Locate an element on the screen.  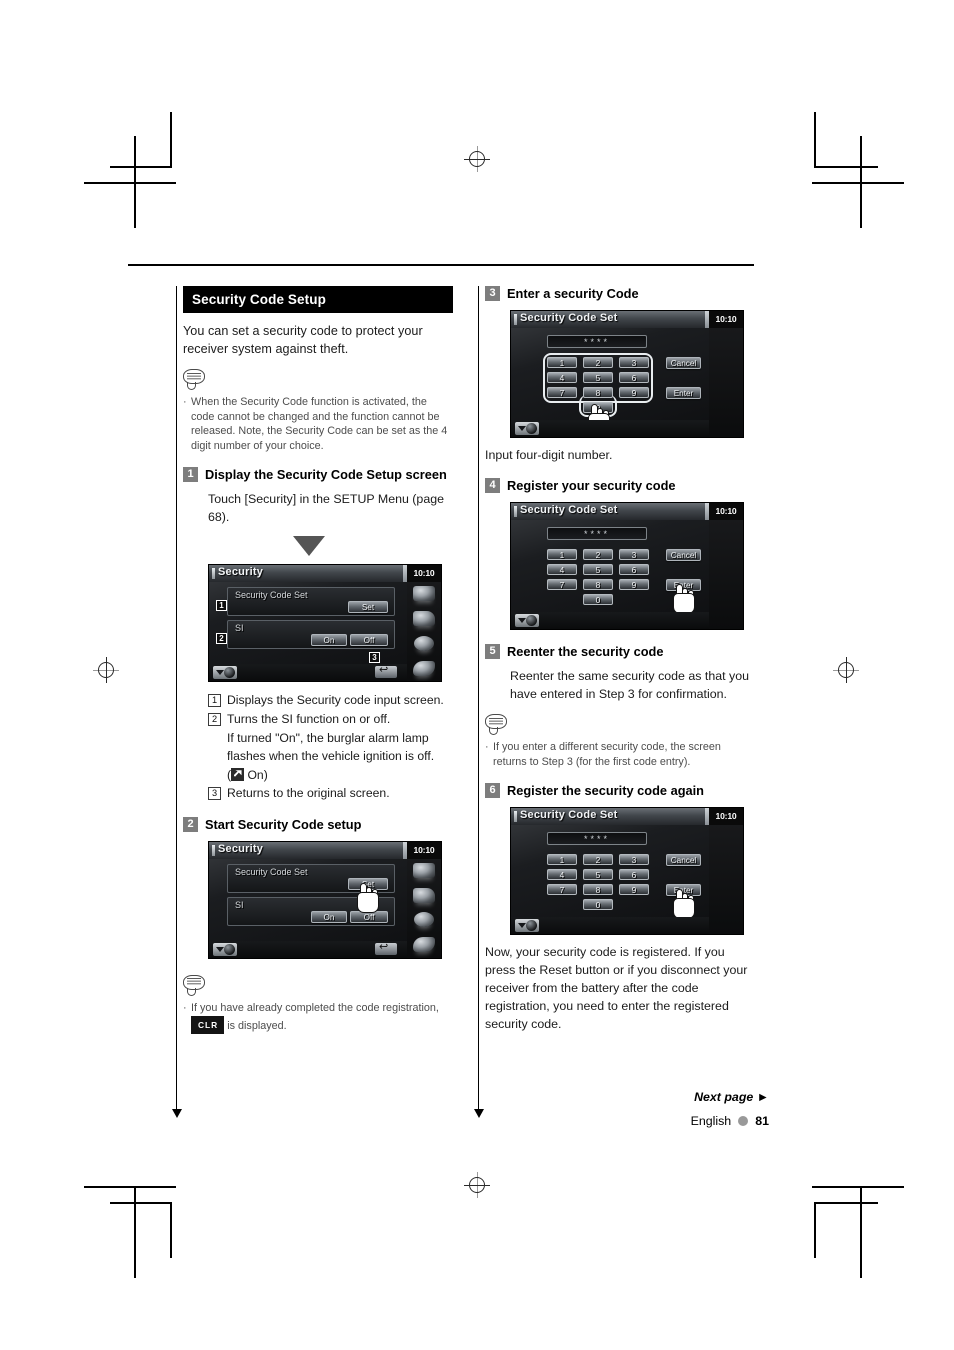
screen-titlebar: Security is located at coordinates (308, 574).